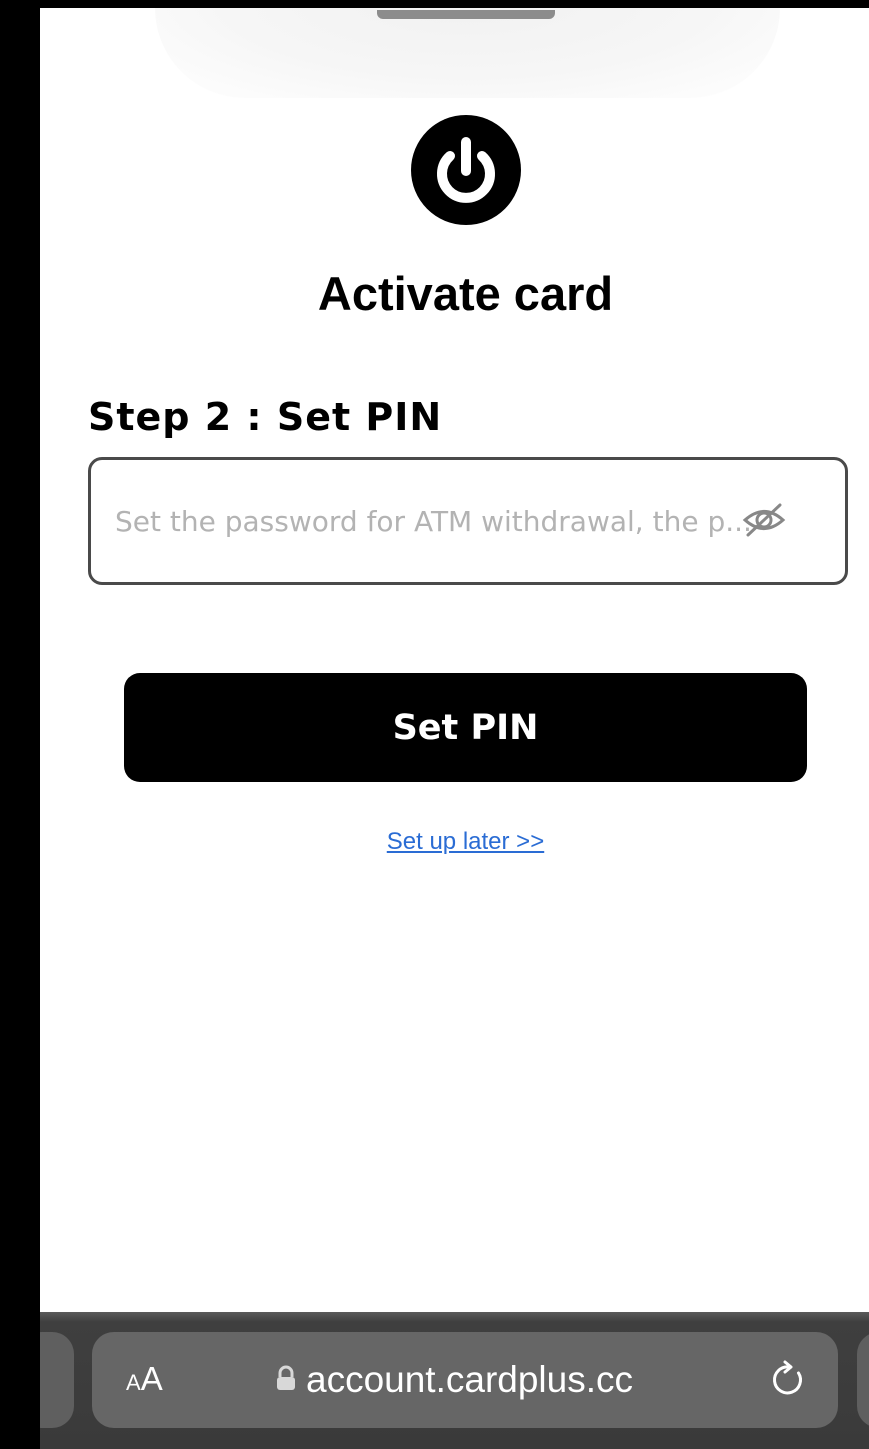 Image resolution: width=869 pixels, height=1449 pixels. I want to click on reload-icon, so click(787, 1377).